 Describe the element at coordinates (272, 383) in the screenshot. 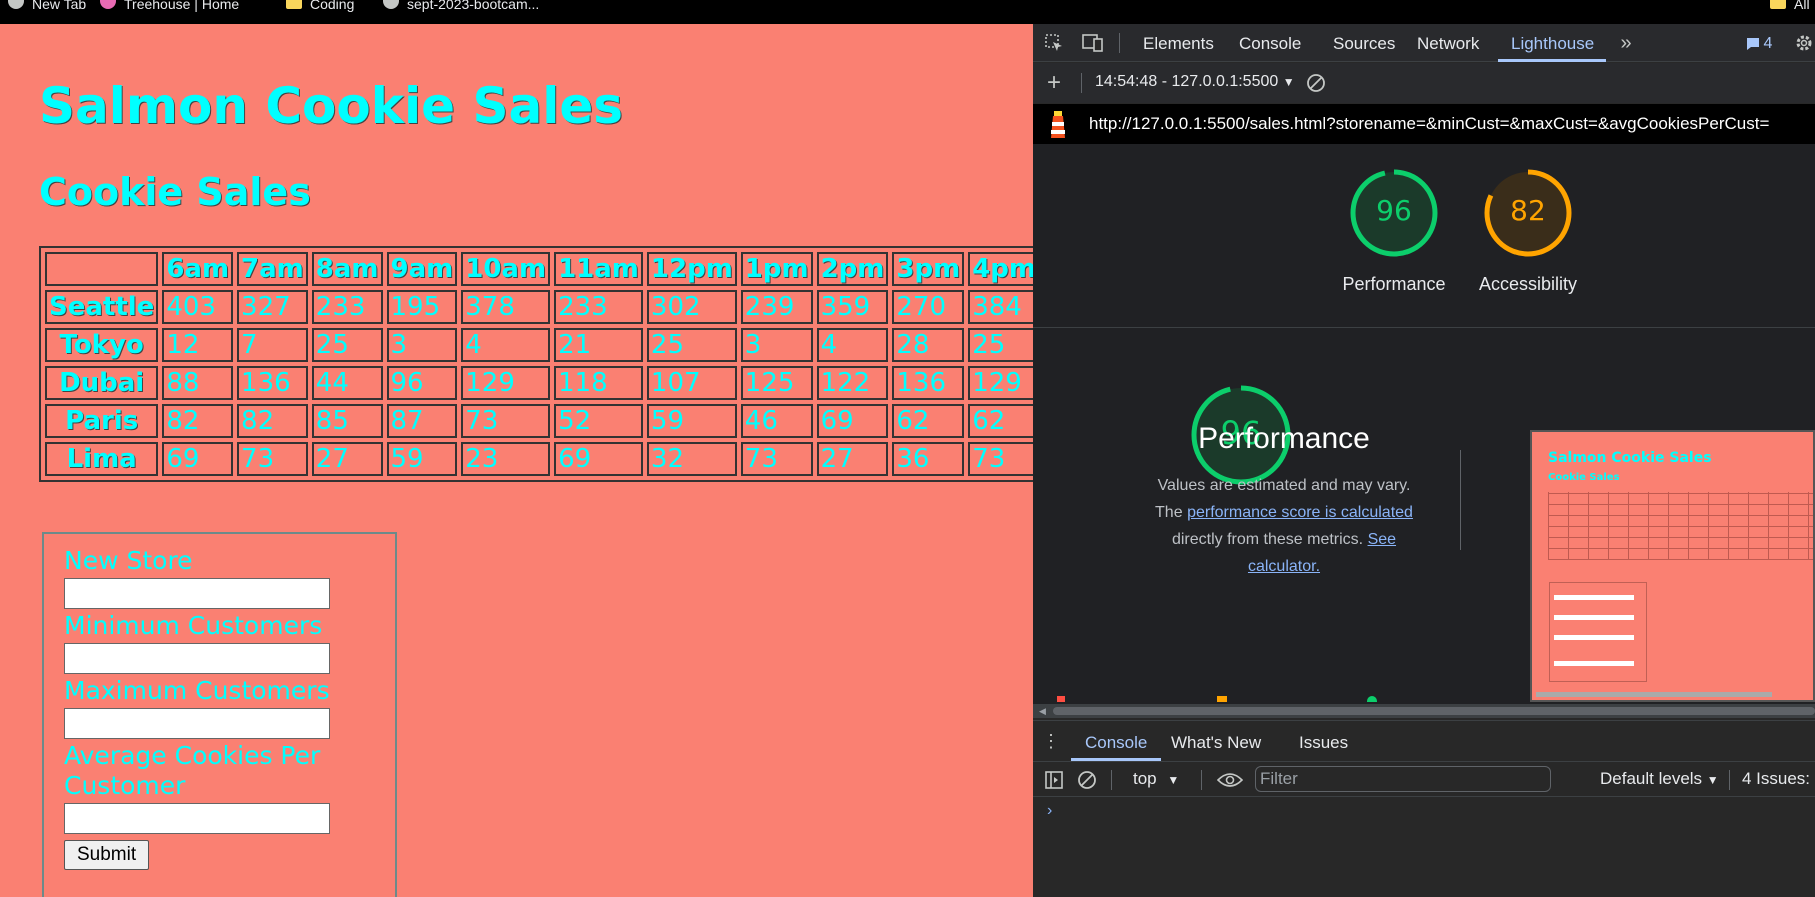

I see `table-cell: 136` at that location.